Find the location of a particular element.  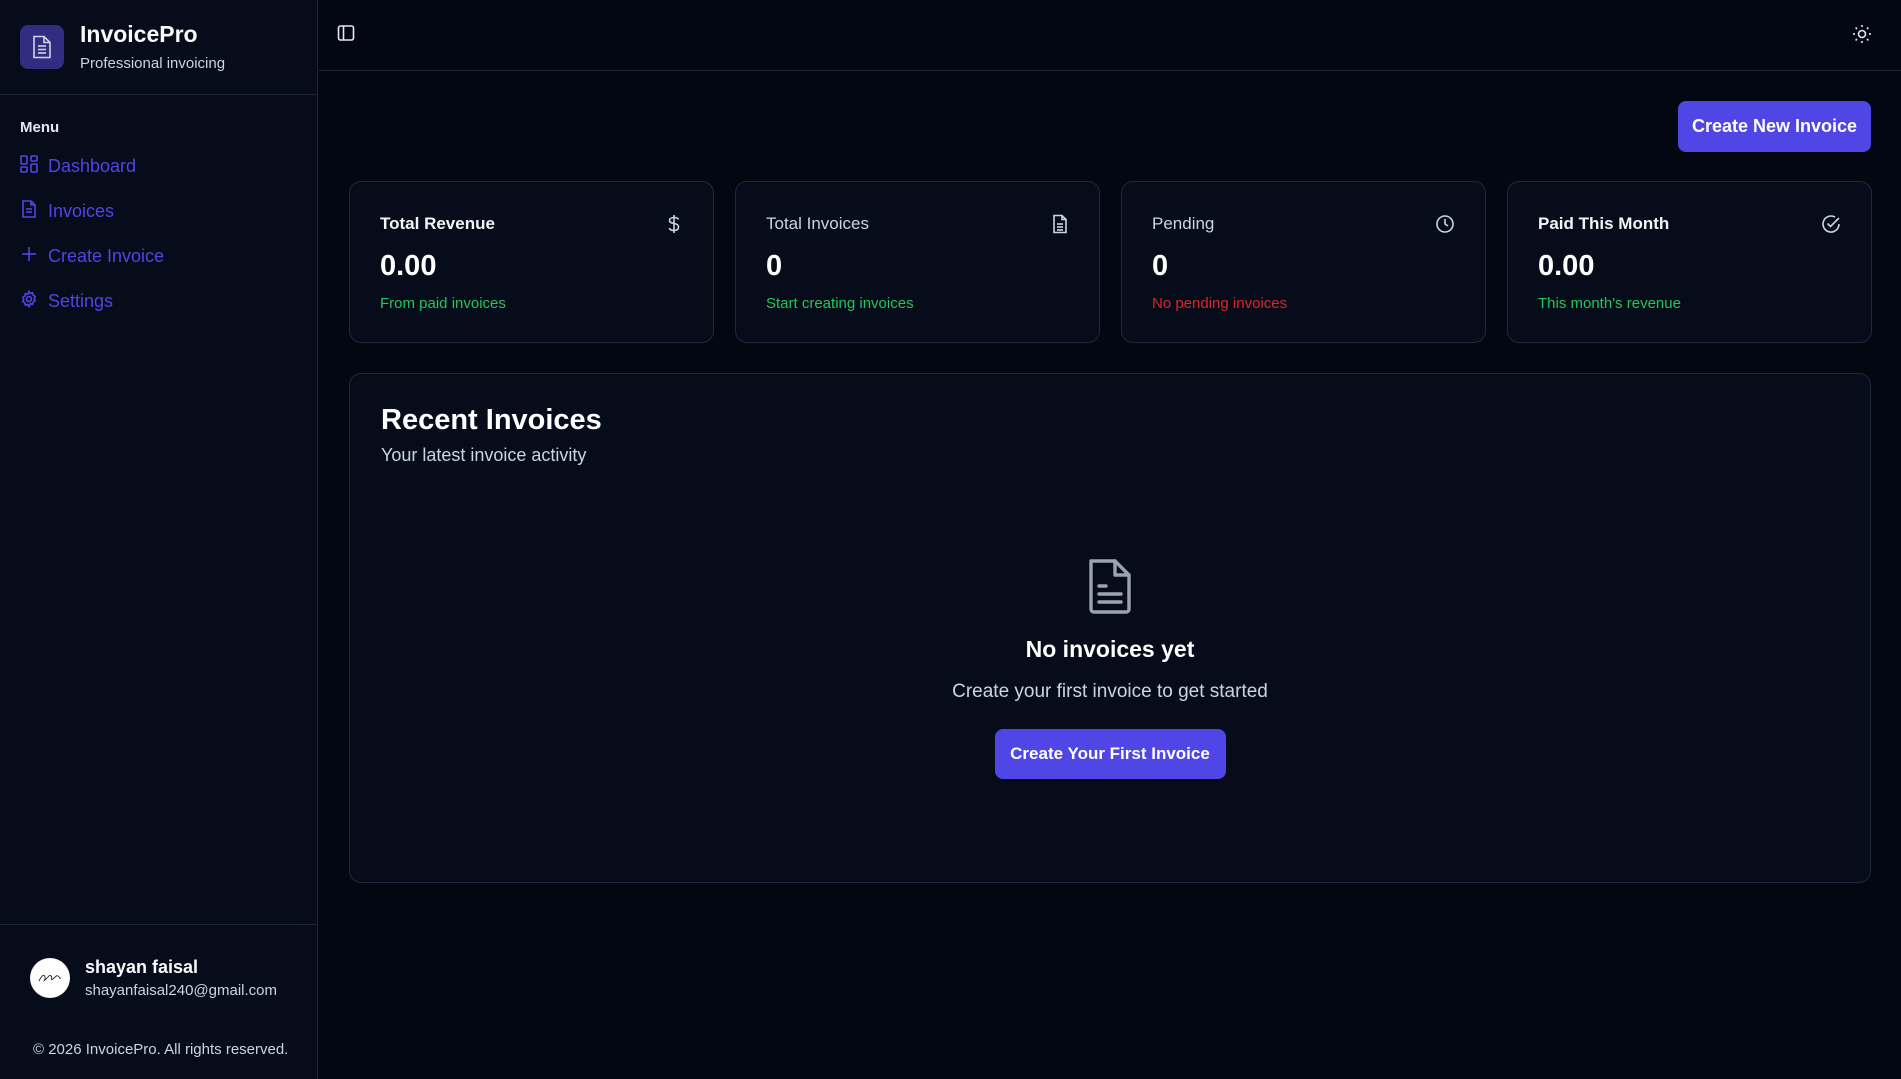

copyright: © 2026 InvoicePro. All rights reserved. is located at coordinates (161, 1049).